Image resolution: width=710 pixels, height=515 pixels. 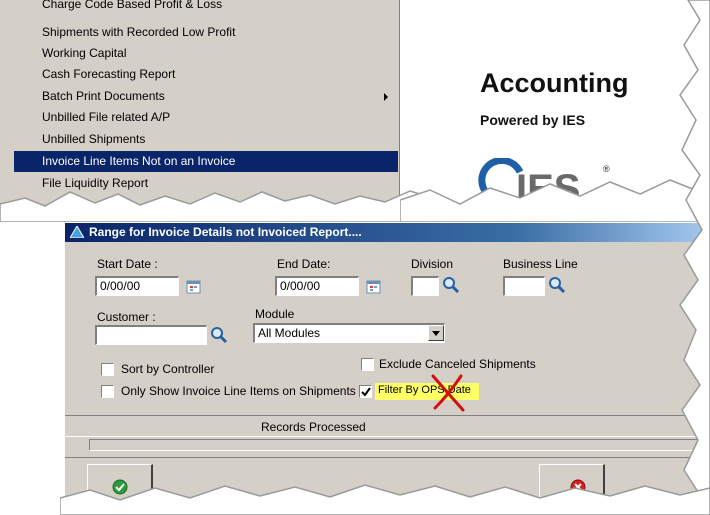 What do you see at coordinates (139, 32) in the screenshot?
I see `menu-item-label: Shipments with Recorded Low Profit` at bounding box center [139, 32].